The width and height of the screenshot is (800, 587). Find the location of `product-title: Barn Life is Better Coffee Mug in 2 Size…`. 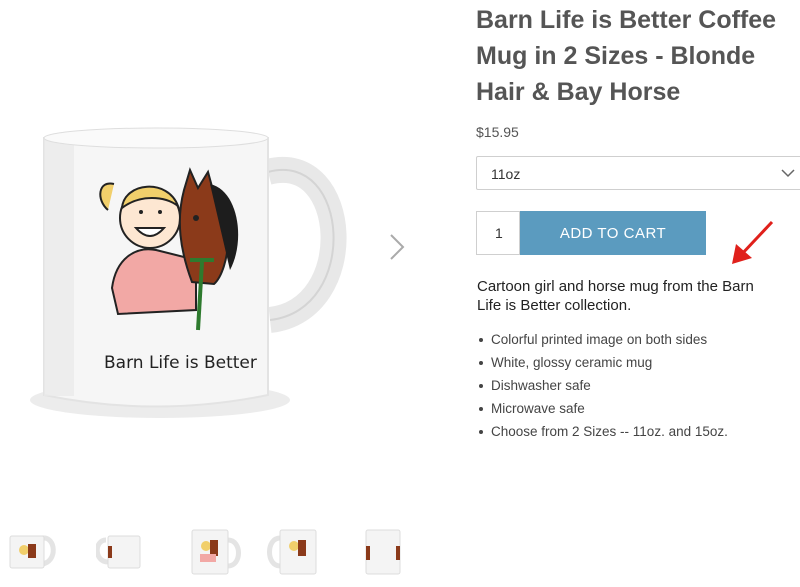

product-title: Barn Life is Better Coffee Mug in 2 Size… is located at coordinates (626, 56).